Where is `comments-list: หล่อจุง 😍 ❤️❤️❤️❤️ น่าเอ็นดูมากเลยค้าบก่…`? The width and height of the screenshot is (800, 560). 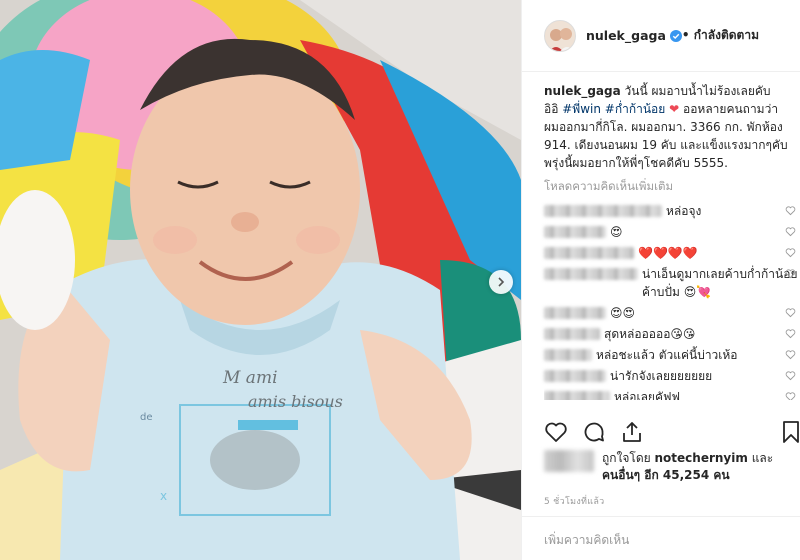
comments-list: หล่อจุง 😍 ❤️❤️❤️❤️ น่าเอ็นดูมากเลยค้าบก่… is located at coordinates (661, 298).